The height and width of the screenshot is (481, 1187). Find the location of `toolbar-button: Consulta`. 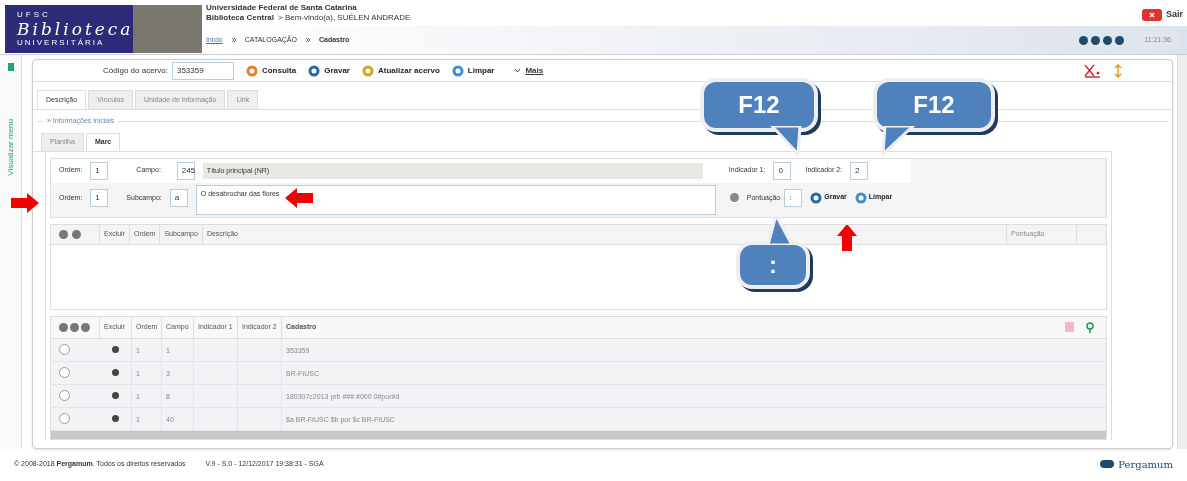

toolbar-button: Consulta is located at coordinates (271, 70).